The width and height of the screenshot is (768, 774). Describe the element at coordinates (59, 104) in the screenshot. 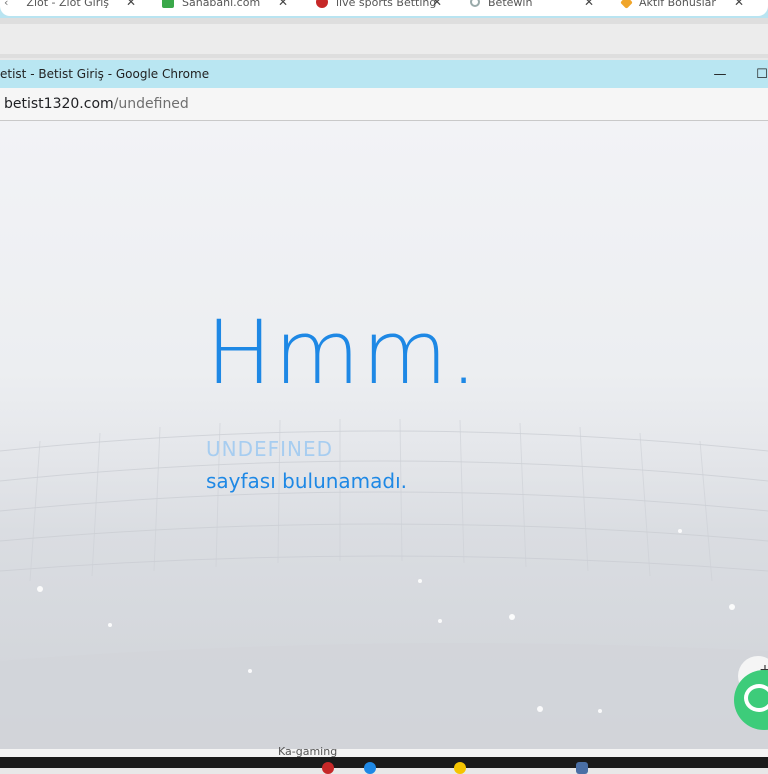

I see `url-host: betist1320.com` at that location.